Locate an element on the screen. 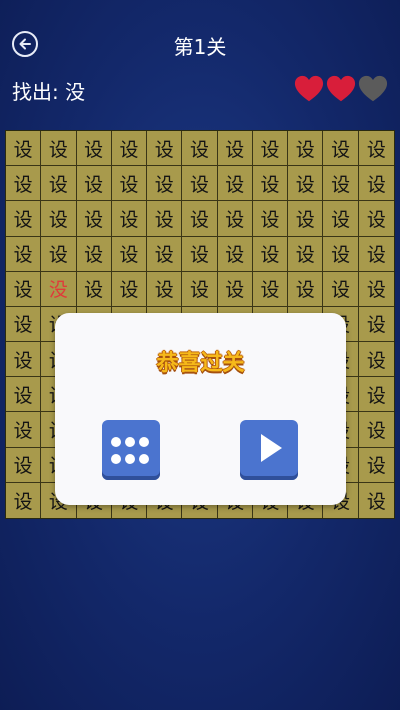 The height and width of the screenshot is (710, 400). next-level-button is located at coordinates (269, 450).